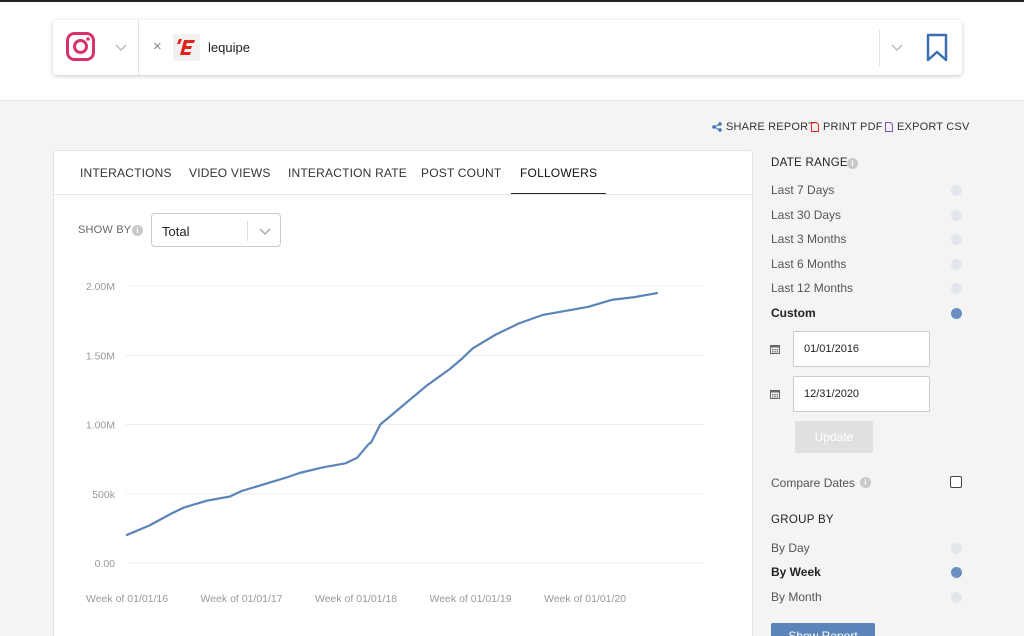 This screenshot has height=636, width=1024. I want to click on radio-by-day, so click(956, 548).